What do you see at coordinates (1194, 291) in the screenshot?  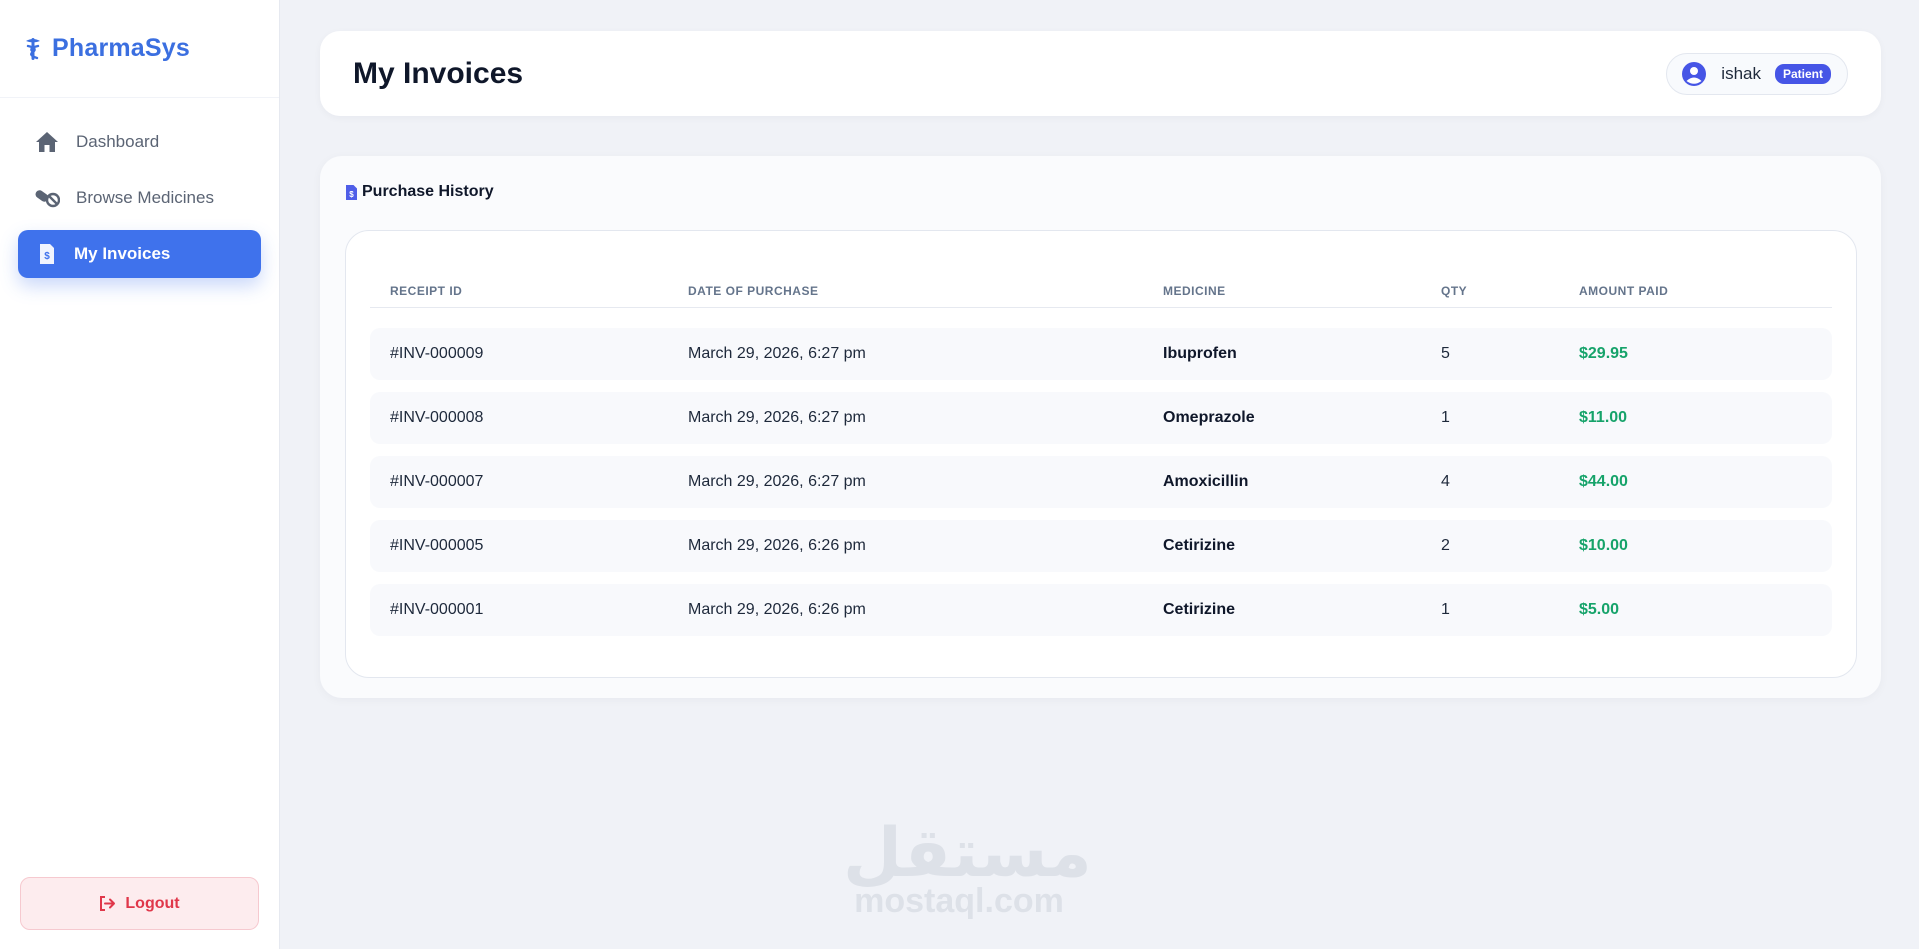 I see `column-header-medicine: MEDICINE` at bounding box center [1194, 291].